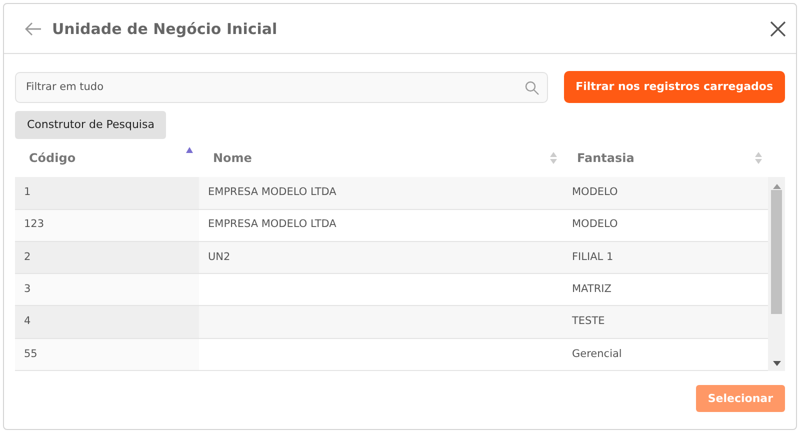 The width and height of the screenshot is (800, 432). I want to click on table-row: 2 UN2 FILIAL 1, so click(391, 258).